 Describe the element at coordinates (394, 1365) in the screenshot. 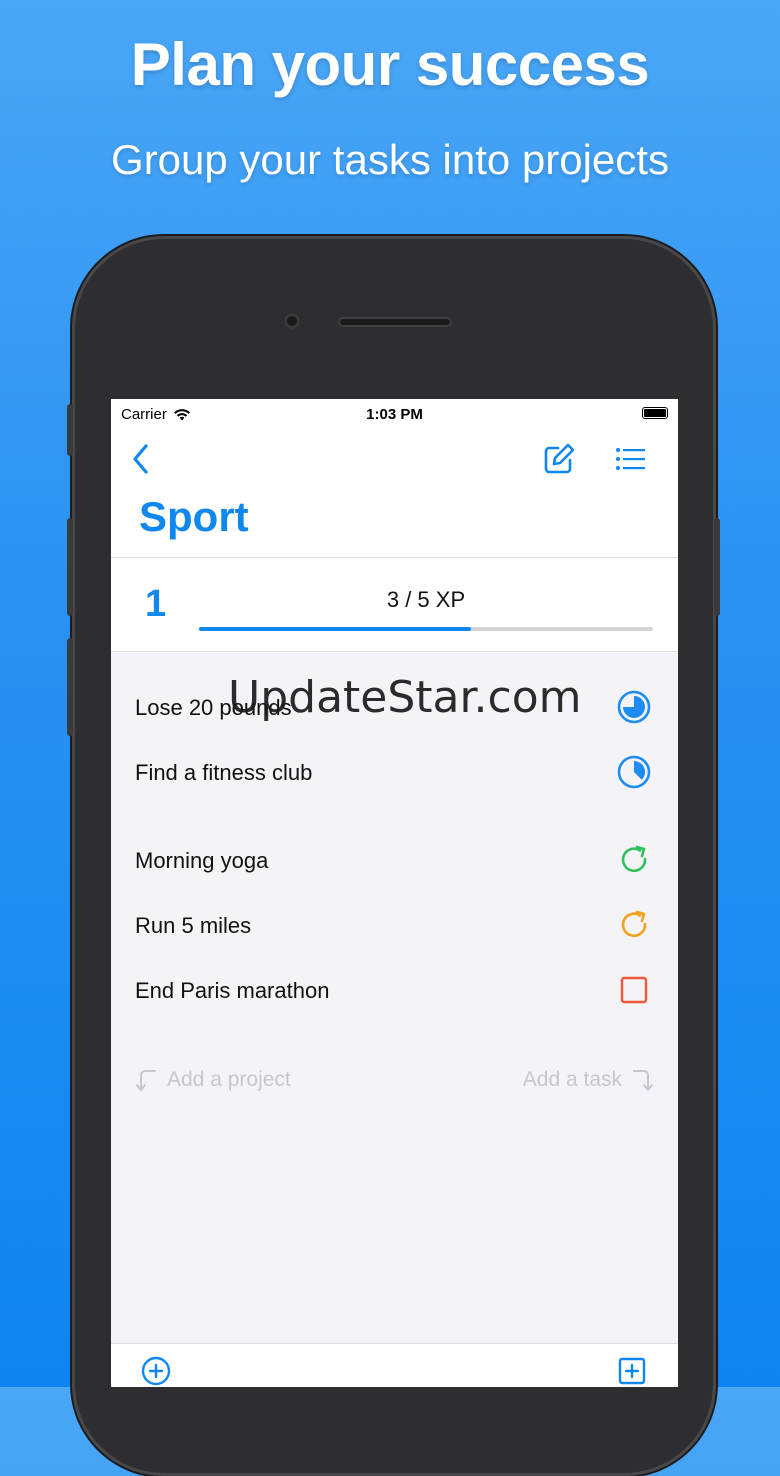

I see `bottom-toolbar` at that location.